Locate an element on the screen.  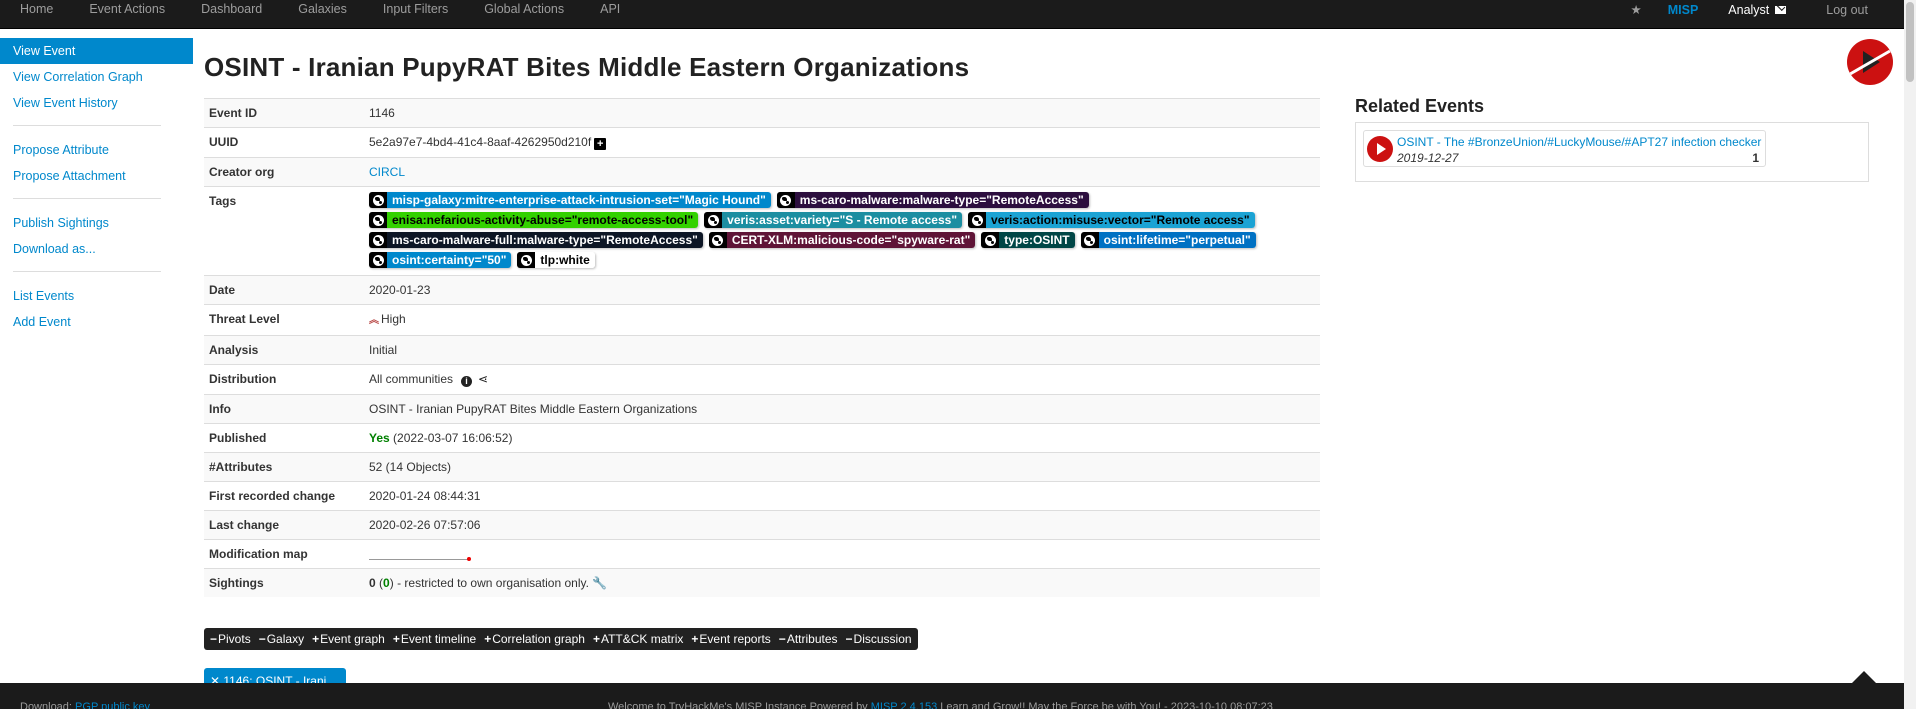
sidebar-item-view-event-history: View Event History is located at coordinates (96, 103).